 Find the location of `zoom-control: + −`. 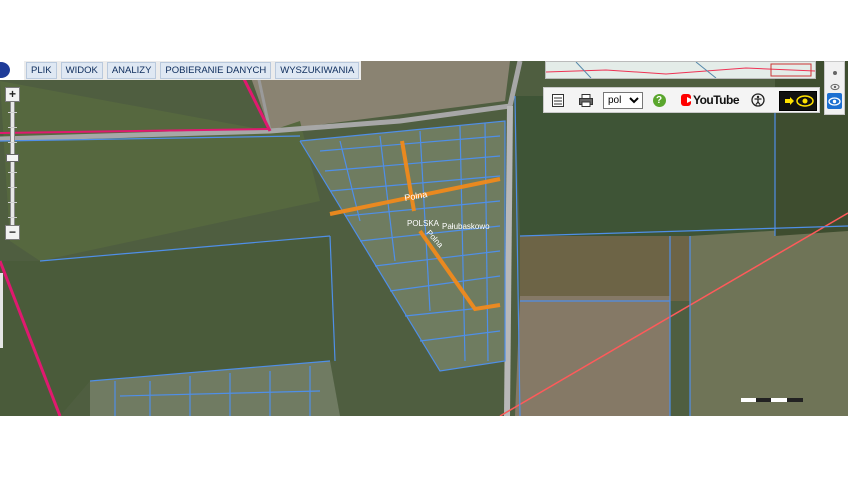

zoom-control: + − is located at coordinates (12, 163).